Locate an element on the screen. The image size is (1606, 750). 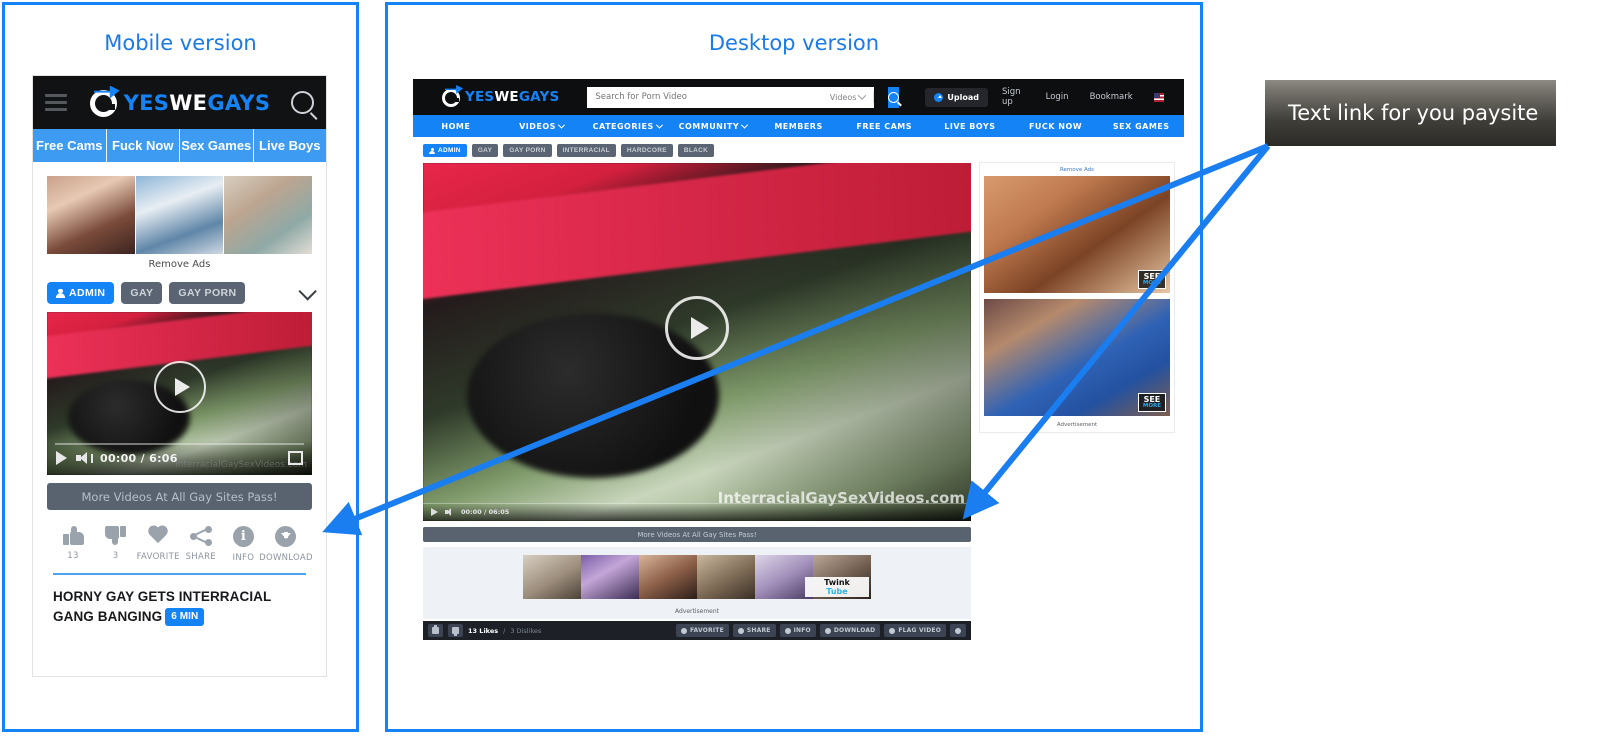
sign-up-link: Sign up is located at coordinates (1013, 97).